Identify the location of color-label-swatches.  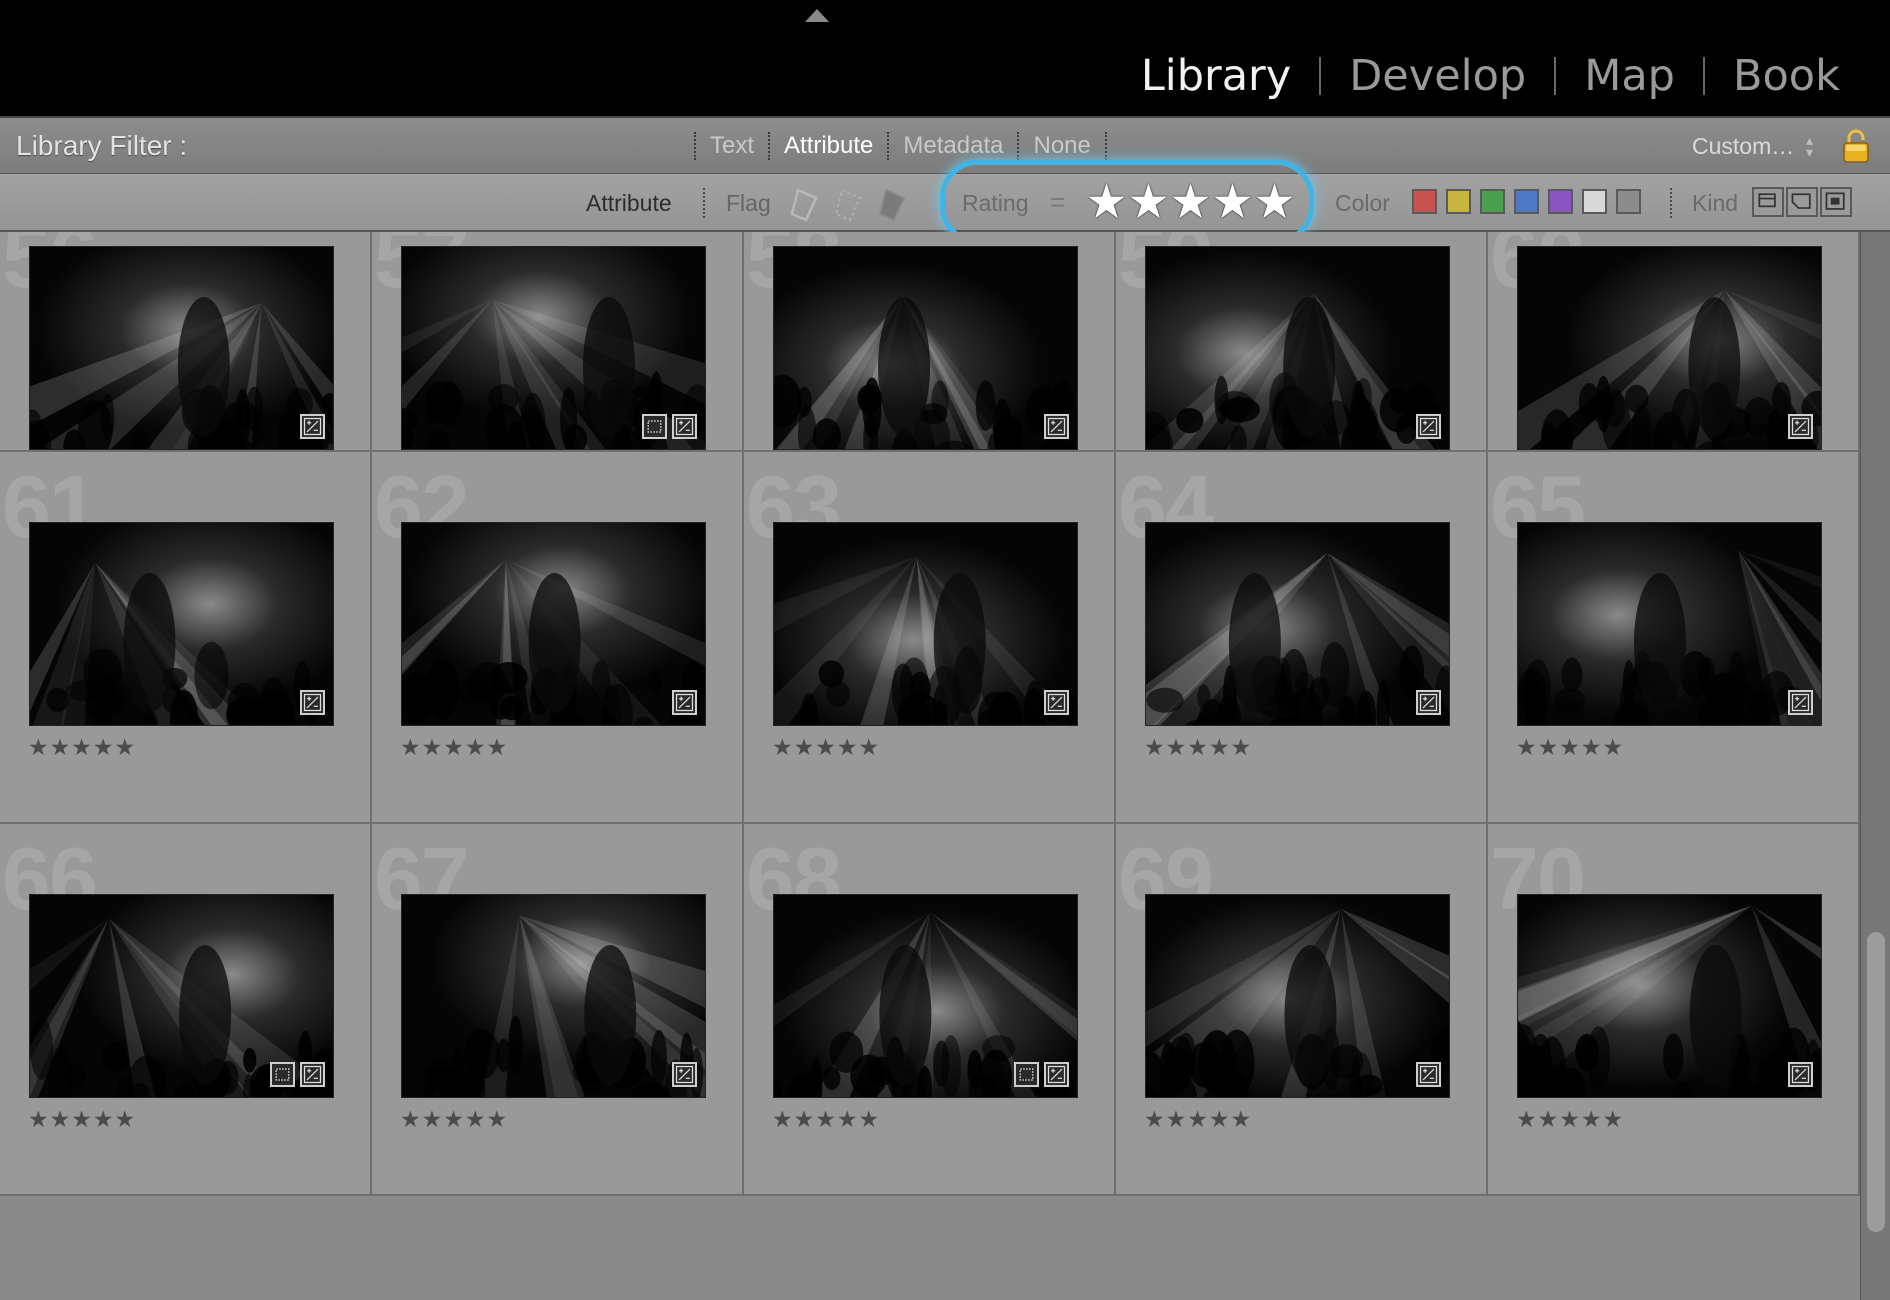
(1531, 201).